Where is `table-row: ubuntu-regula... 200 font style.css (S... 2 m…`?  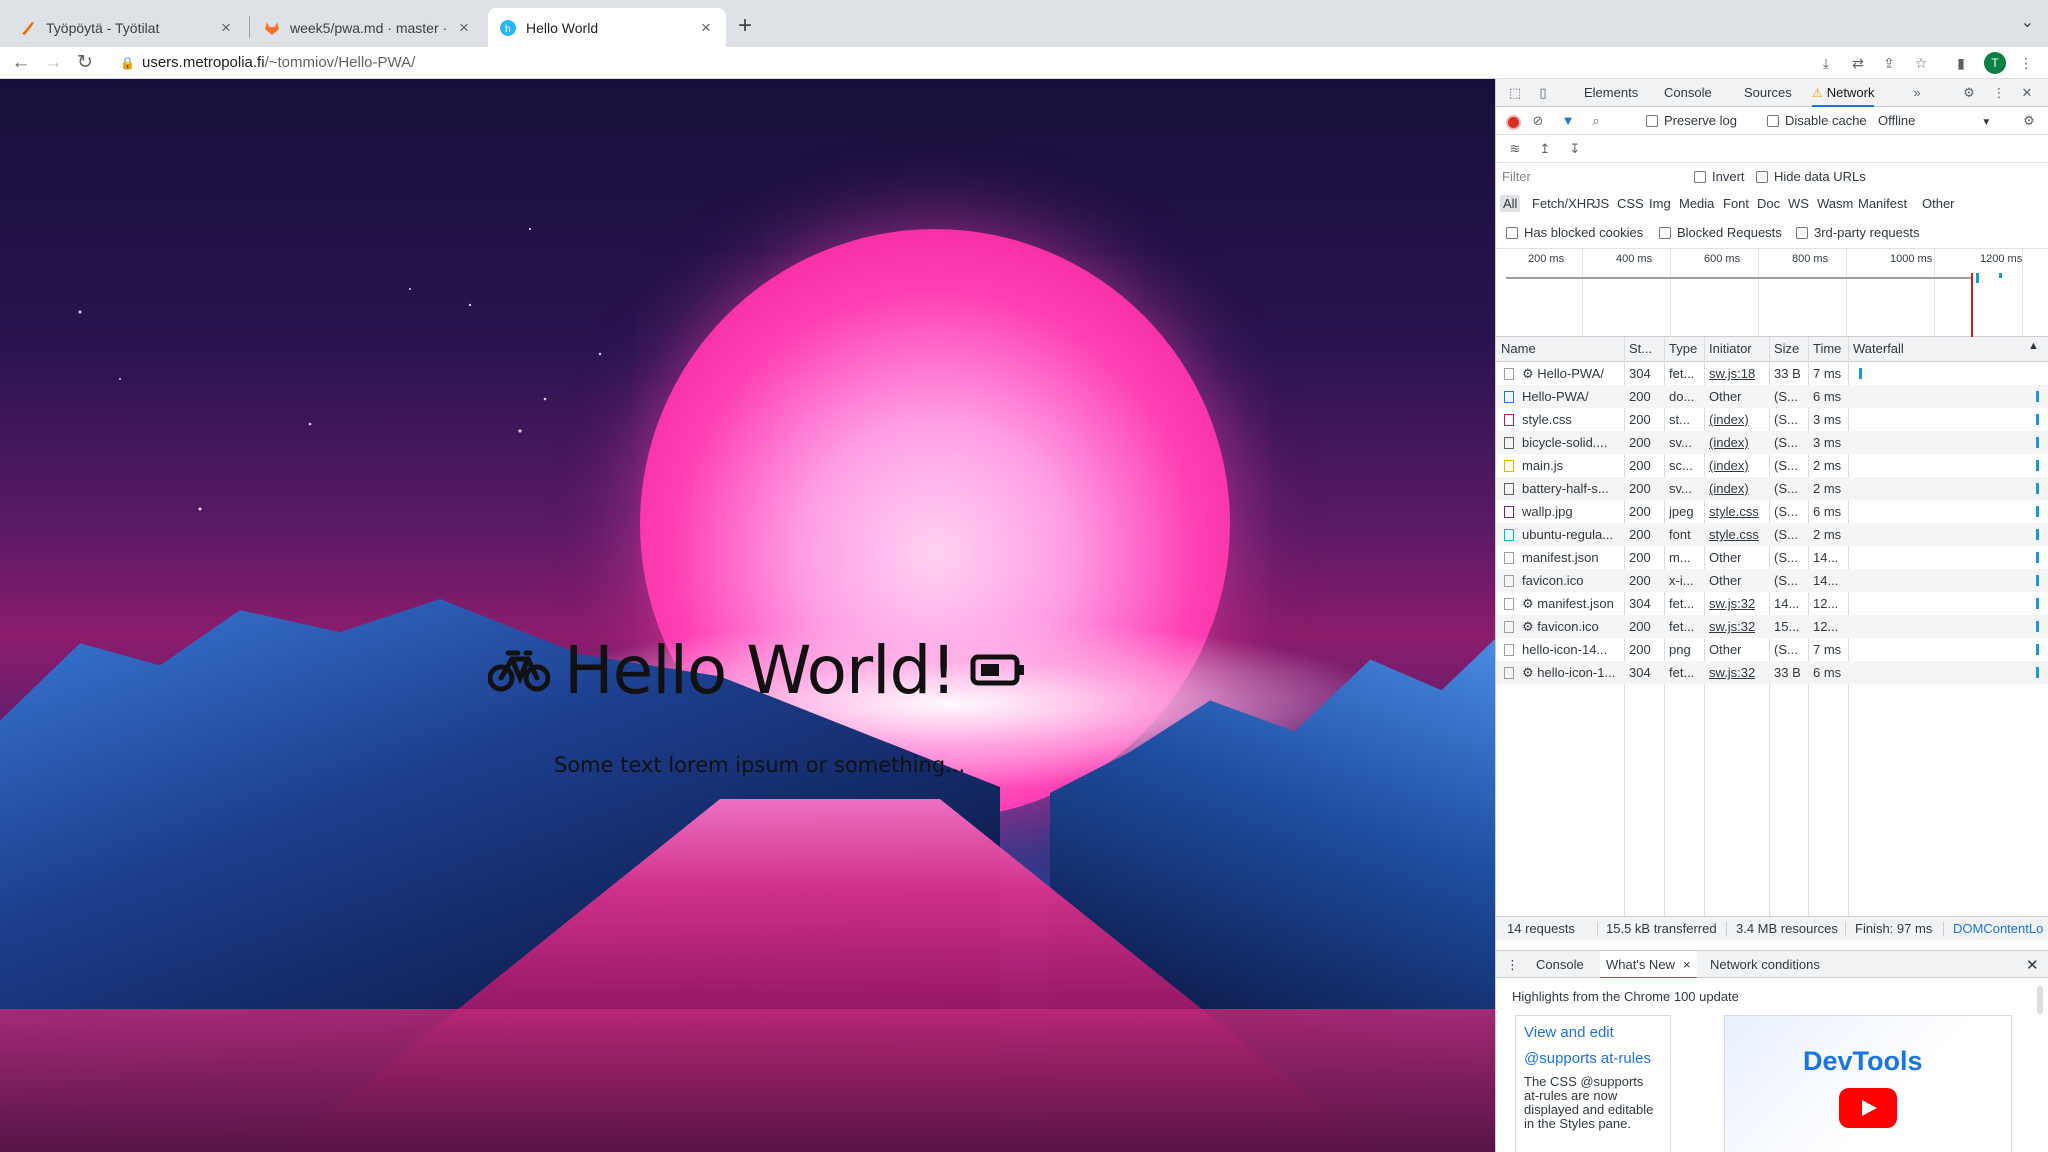 table-row: ubuntu-regula... 200 font style.css (S... 2 m… is located at coordinates (1772, 534).